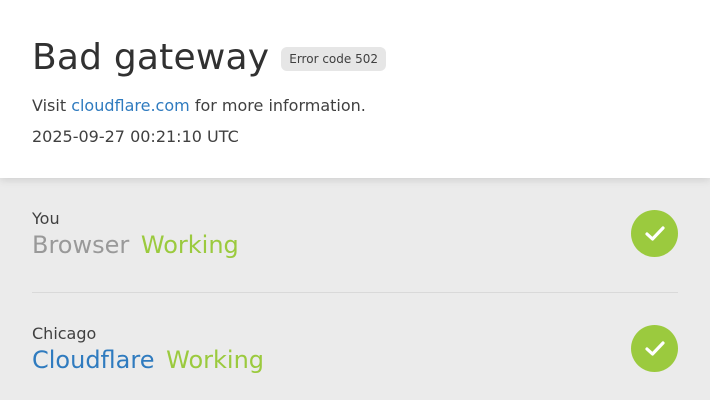 This screenshot has width=710, height=400. What do you see at coordinates (81, 245) in the screenshot?
I see `node-name: Browser` at bounding box center [81, 245].